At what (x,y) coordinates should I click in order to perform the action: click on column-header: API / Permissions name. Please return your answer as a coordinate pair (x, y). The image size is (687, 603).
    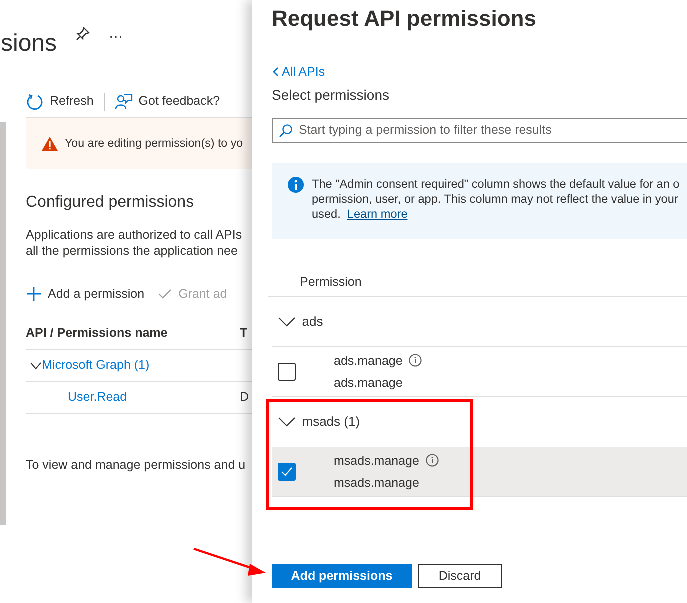
    Looking at the image, I should click on (97, 333).